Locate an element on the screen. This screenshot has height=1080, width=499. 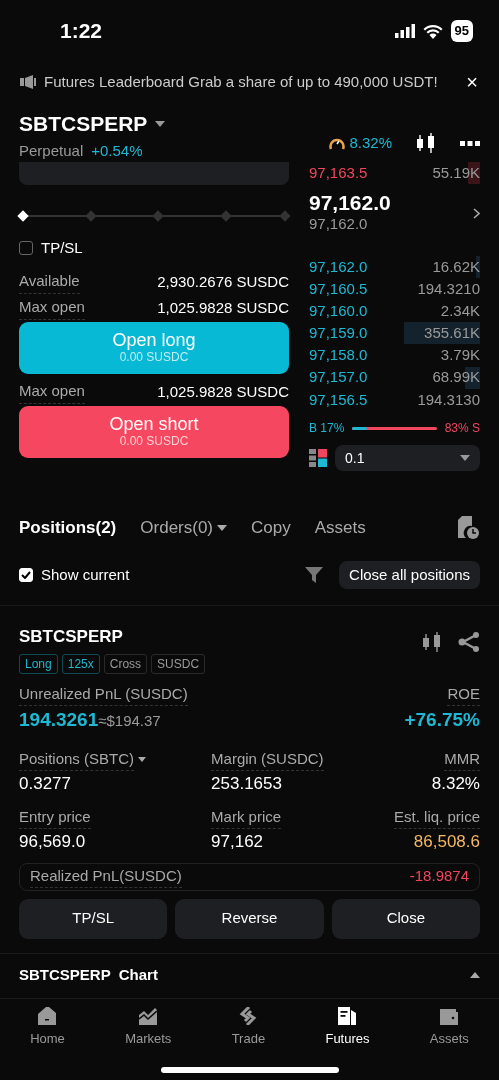
book-amount: 3.79K is located at coordinates (460, 355).